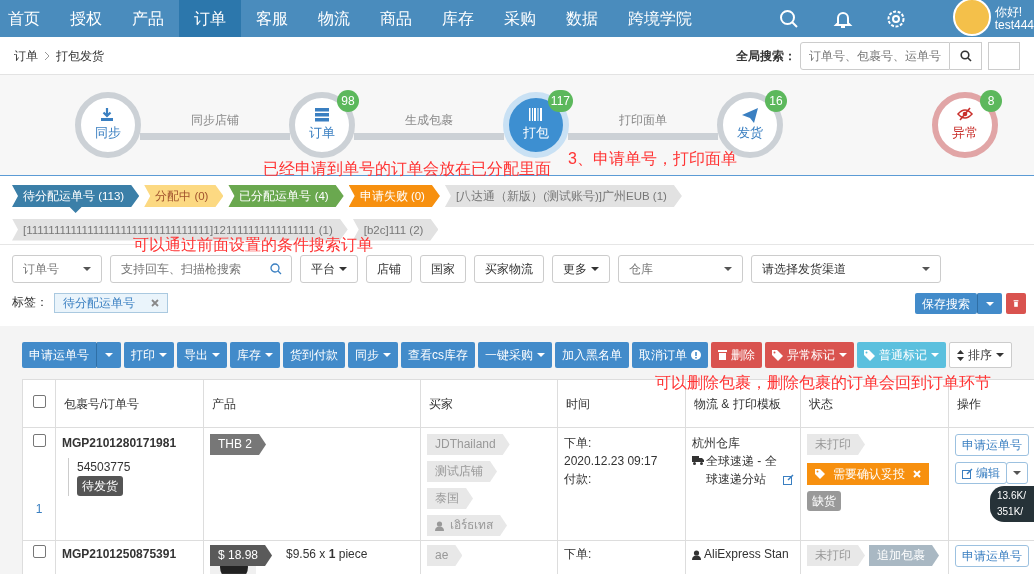 The height and width of the screenshot is (575, 1034). I want to click on search-field: 支持回车、扫描枪搜索, so click(201, 269).